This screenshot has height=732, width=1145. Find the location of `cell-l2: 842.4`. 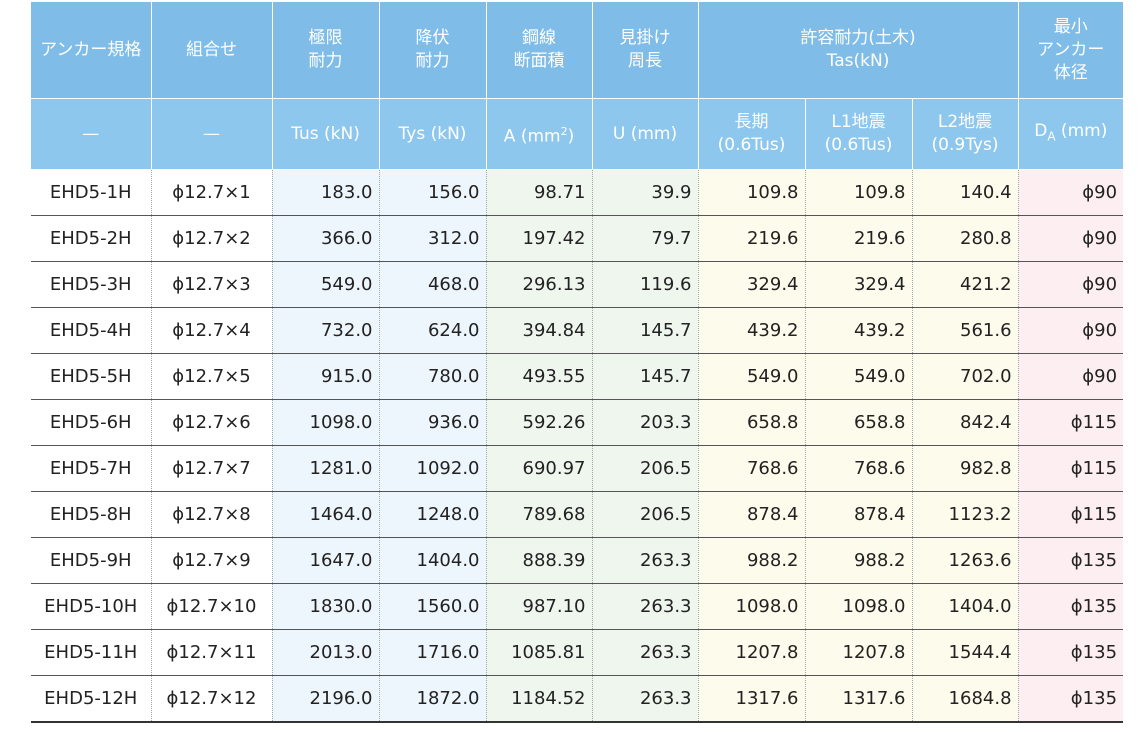

cell-l2: 842.4 is located at coordinates (965, 422).